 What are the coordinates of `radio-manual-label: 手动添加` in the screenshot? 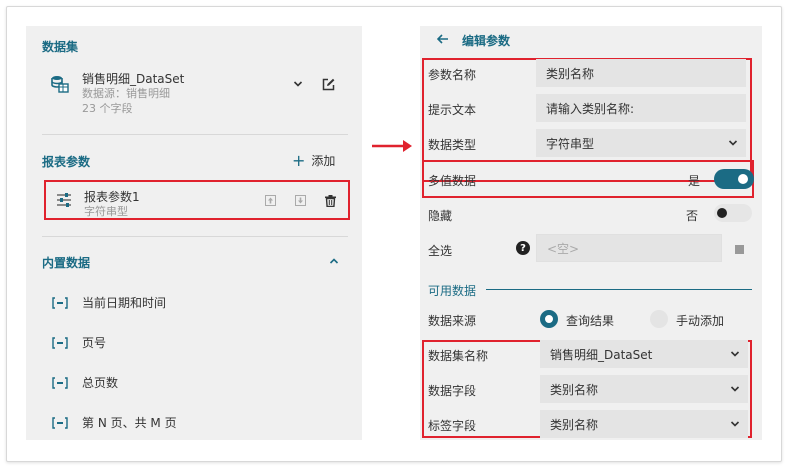 It's located at (700, 321).